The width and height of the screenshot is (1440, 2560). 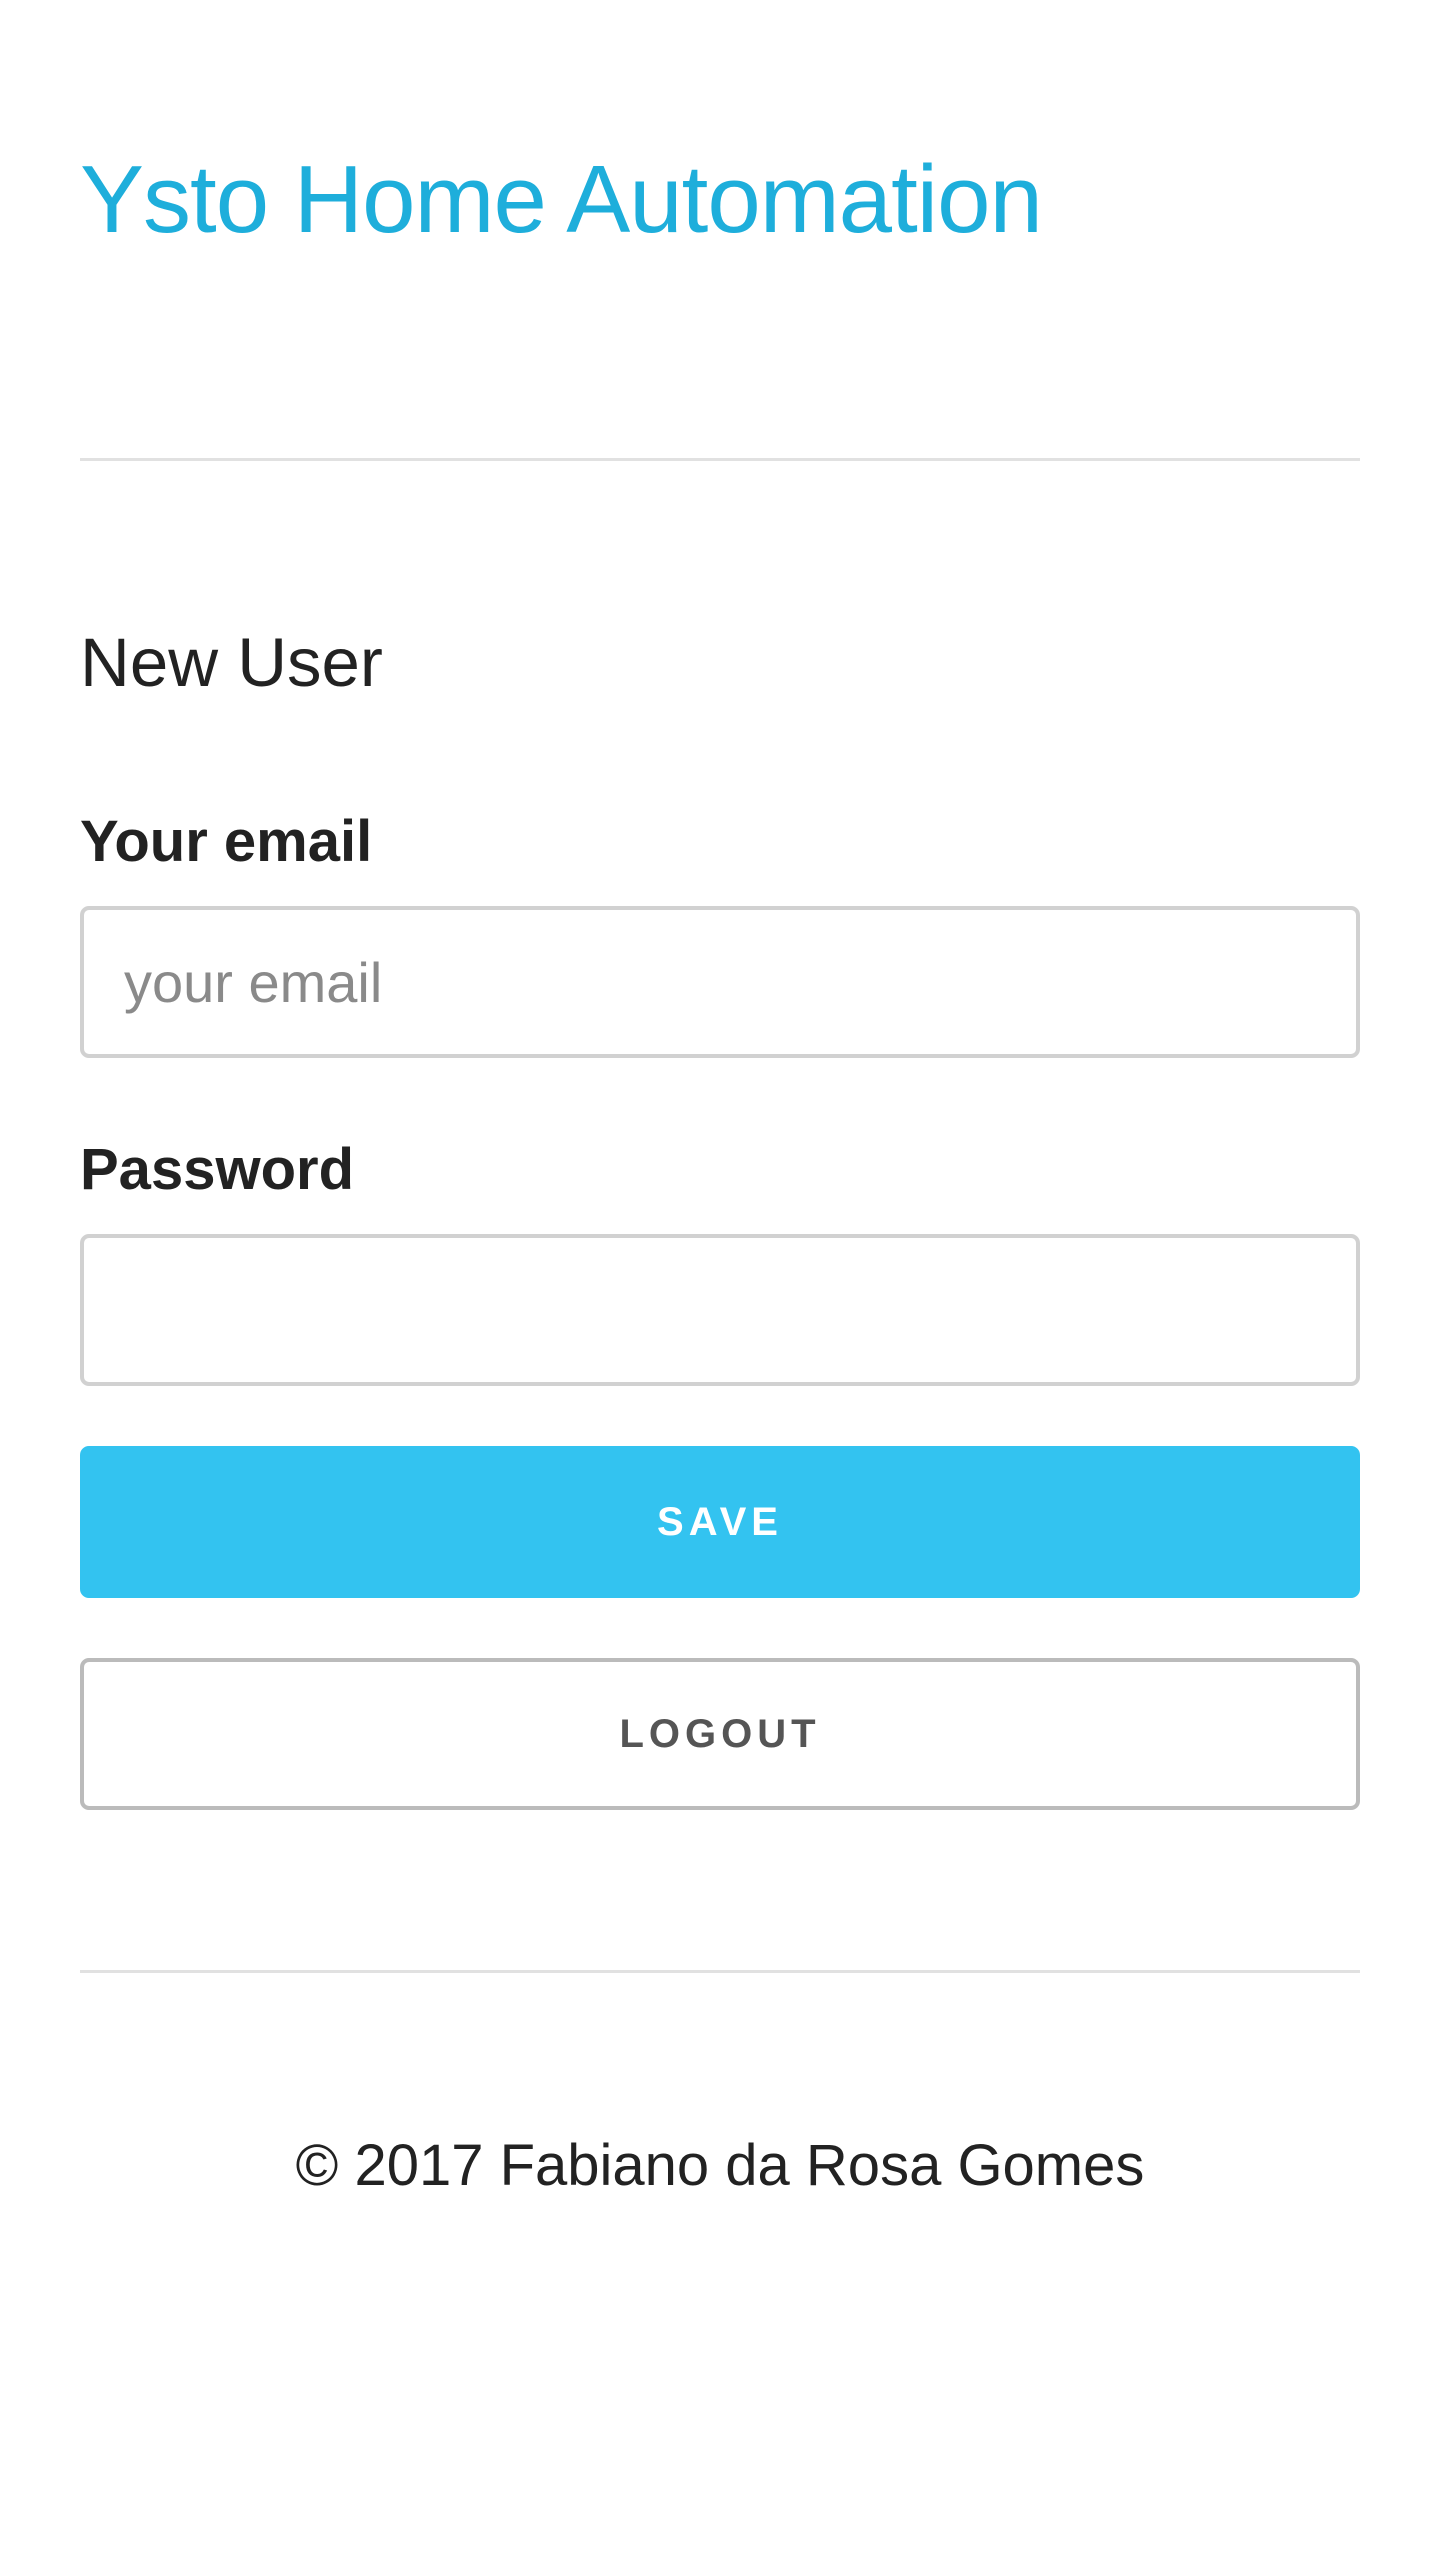 What do you see at coordinates (720, 1734) in the screenshot?
I see `logout-button: LOGOUT` at bounding box center [720, 1734].